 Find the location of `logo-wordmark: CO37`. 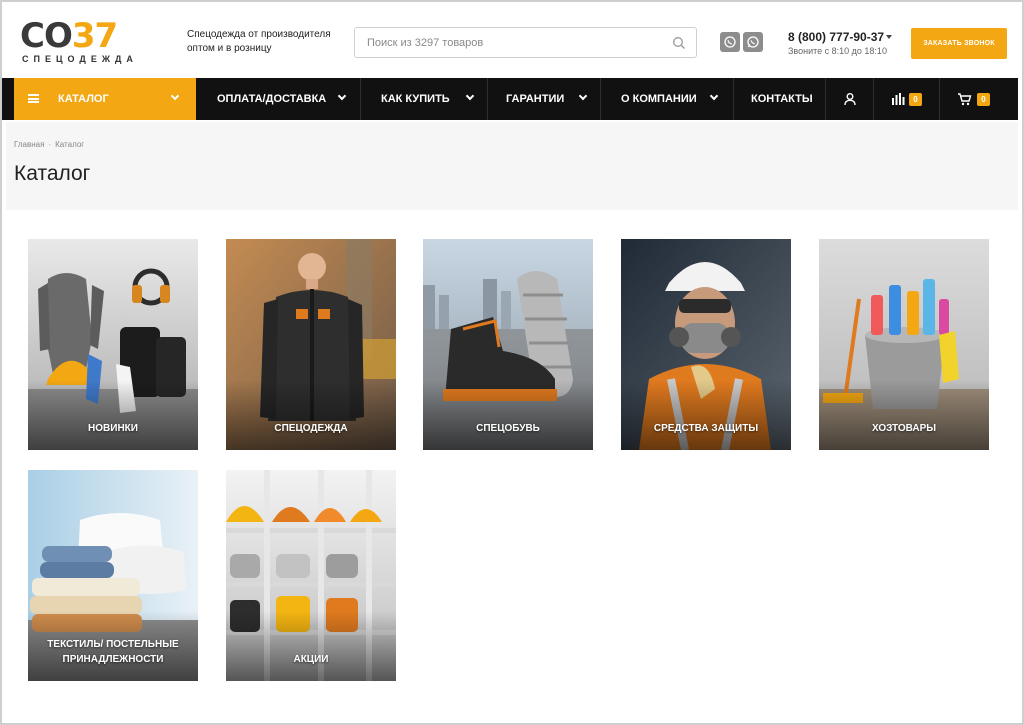

logo-wordmark: CO37 is located at coordinates (69, 36).